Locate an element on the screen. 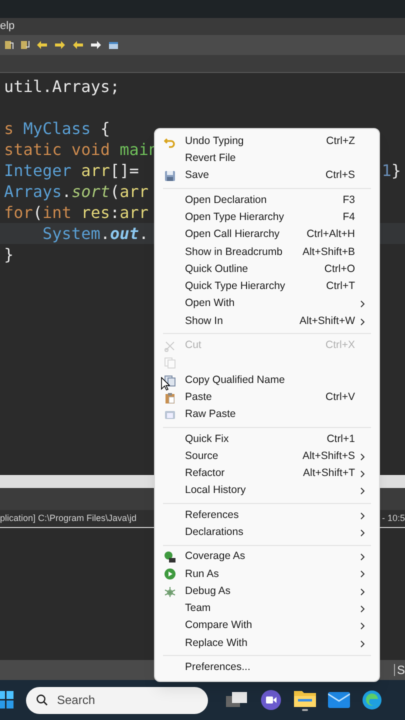 The height and width of the screenshot is (720, 405). coverage-icon is located at coordinates (170, 557).